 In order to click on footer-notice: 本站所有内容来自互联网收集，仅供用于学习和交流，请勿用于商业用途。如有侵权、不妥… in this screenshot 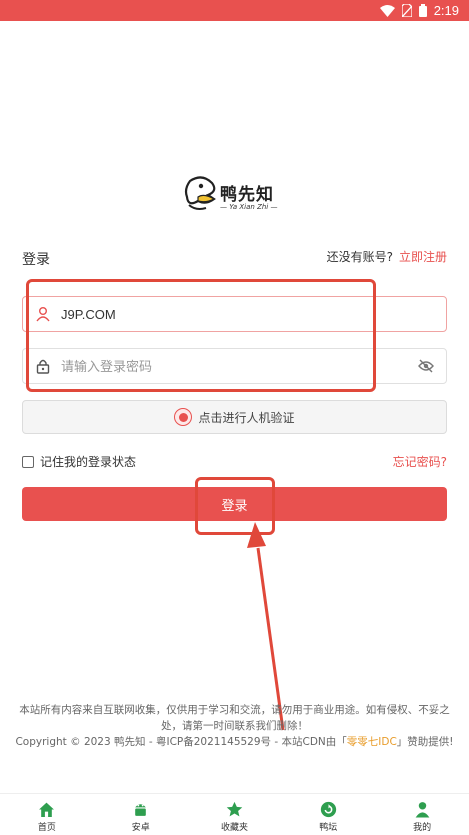, I will do `click(234, 718)`.